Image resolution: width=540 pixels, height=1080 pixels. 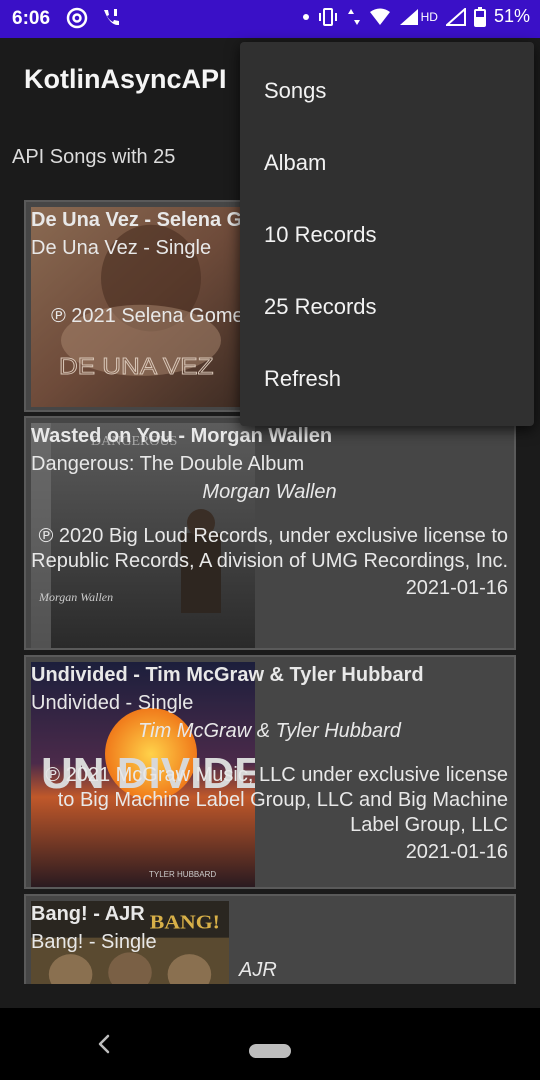 I want to click on song-card: BANG! Bang! - AJR Bang! - Single AJR, so click(x=270, y=939).